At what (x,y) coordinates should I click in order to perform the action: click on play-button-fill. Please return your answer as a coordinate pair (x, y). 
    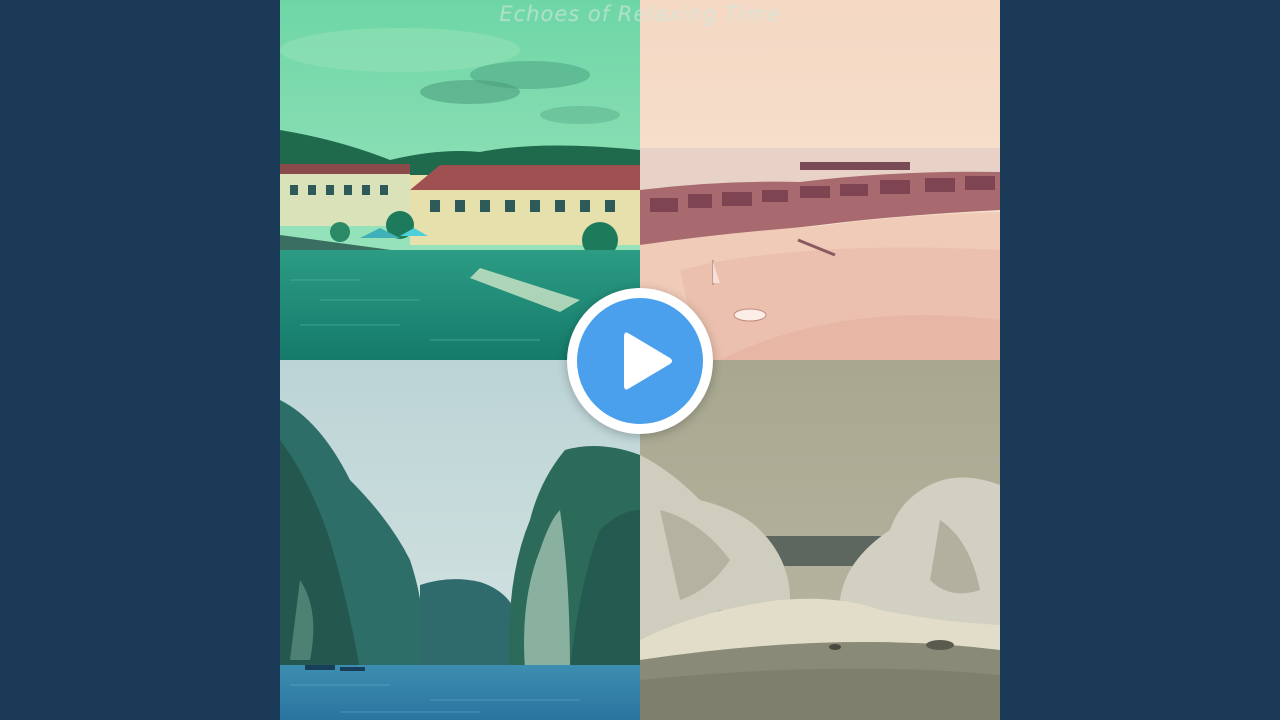
    Looking at the image, I should click on (640, 361).